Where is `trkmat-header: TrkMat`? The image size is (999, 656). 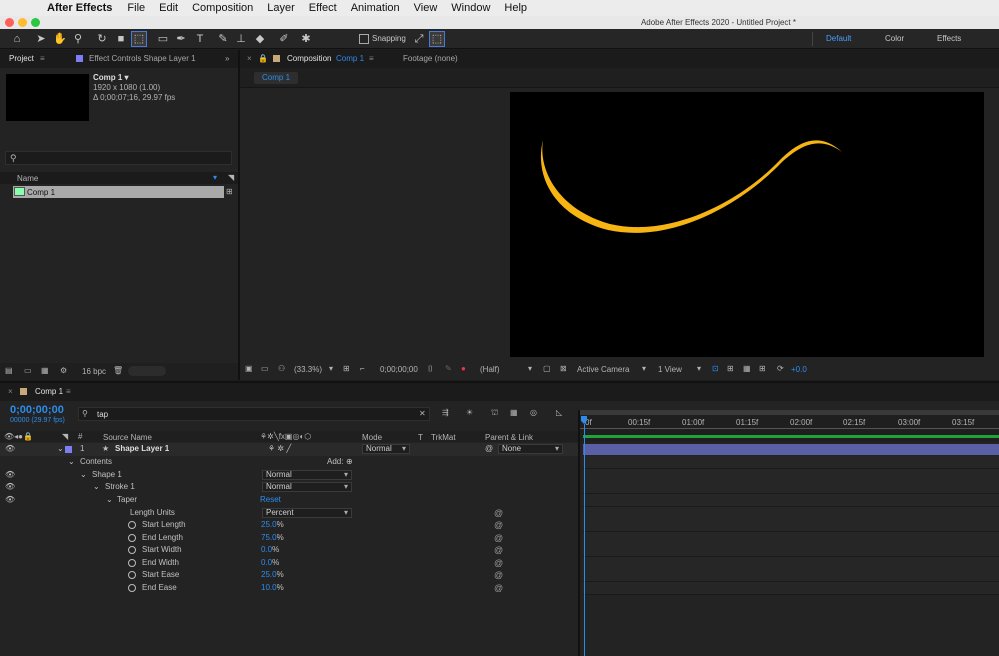
trkmat-header: TrkMat is located at coordinates (443, 437).